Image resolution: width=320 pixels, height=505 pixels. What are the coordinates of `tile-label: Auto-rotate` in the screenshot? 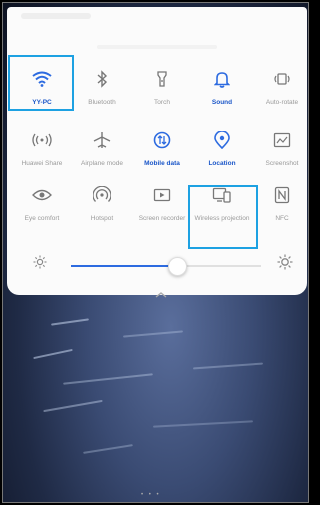 It's located at (282, 102).